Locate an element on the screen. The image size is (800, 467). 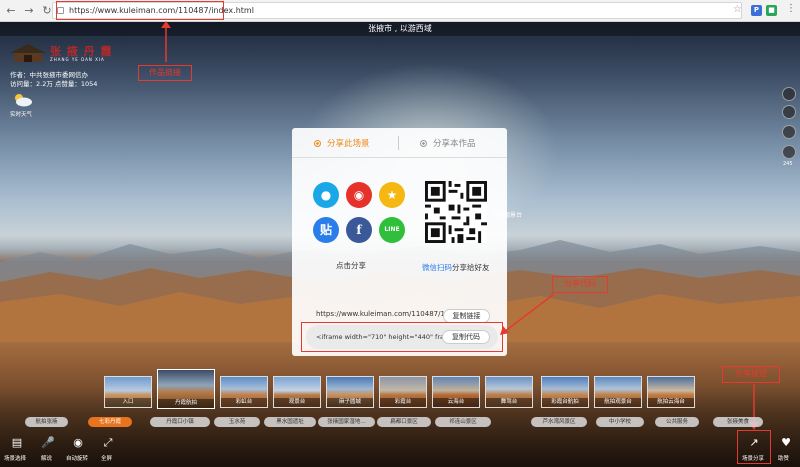
thumbnail-label: 云海台 is located at coordinates (456, 402).